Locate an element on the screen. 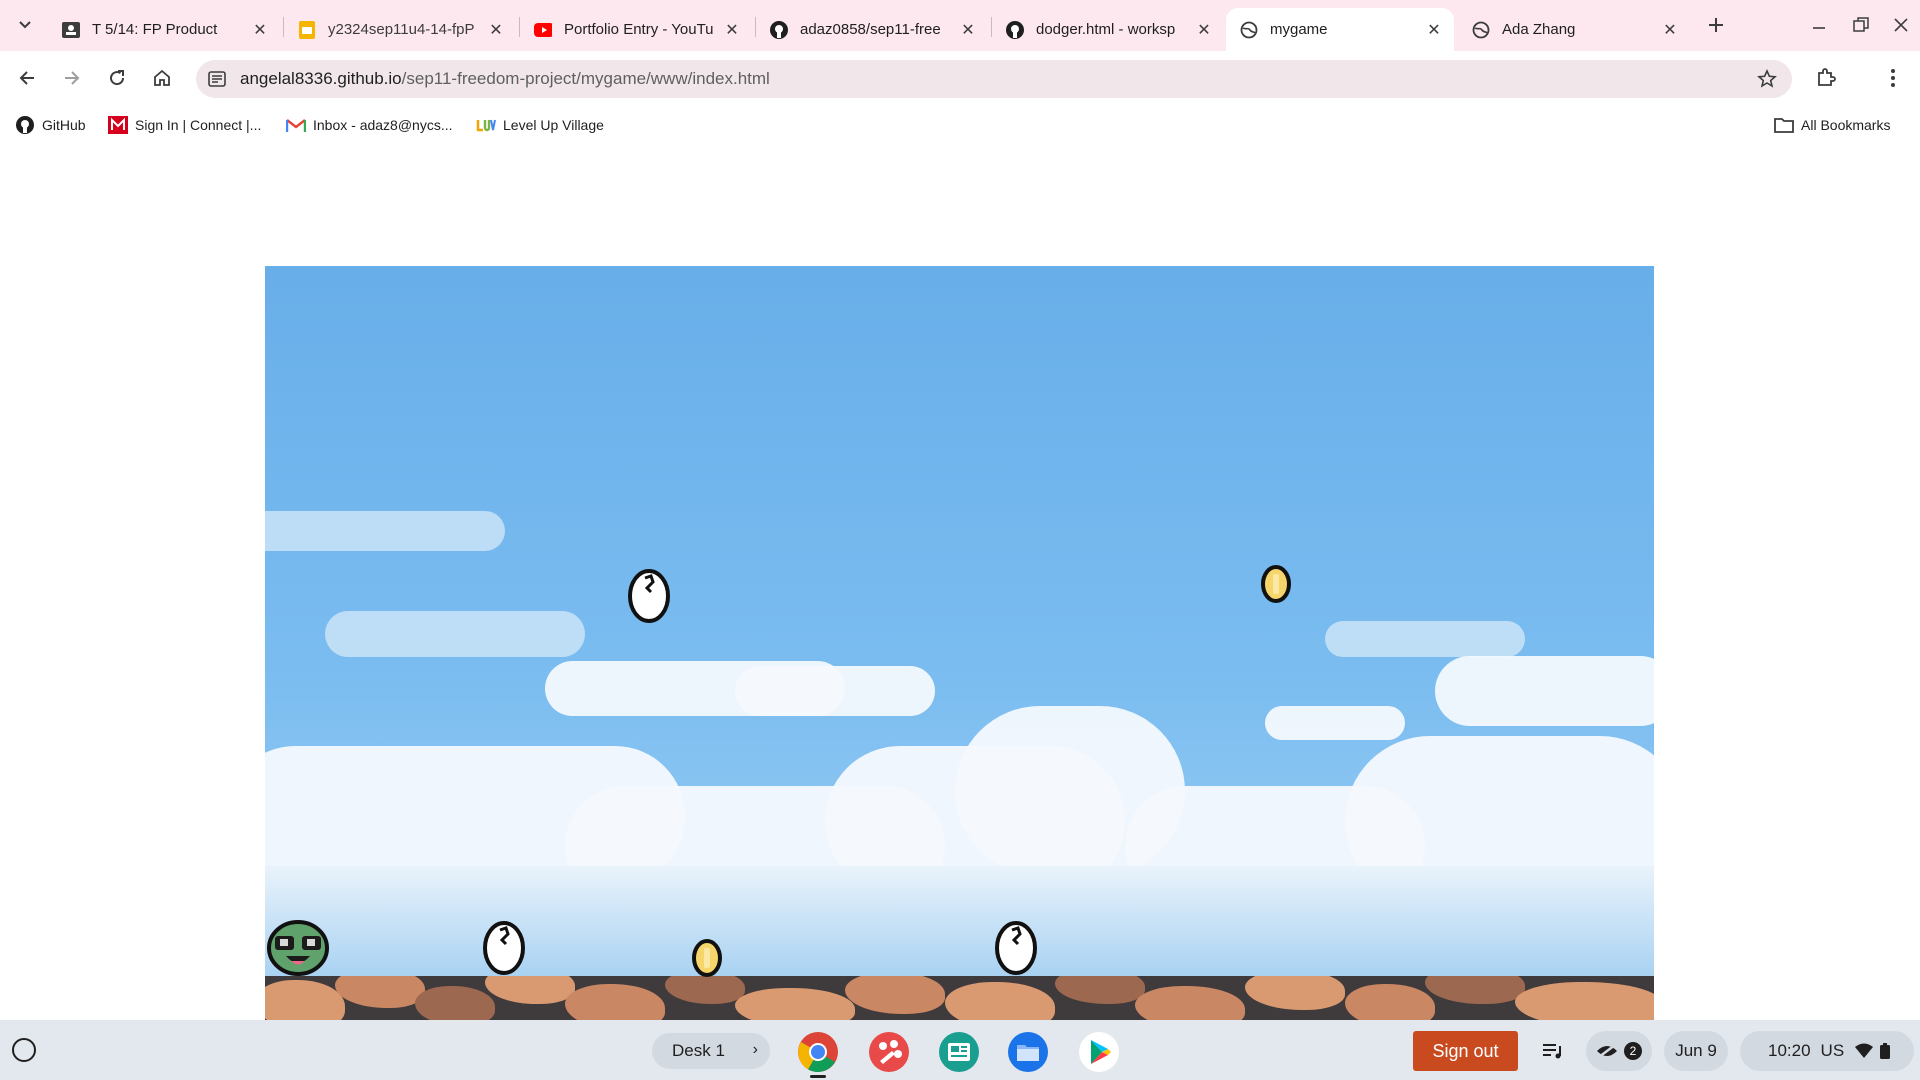 The height and width of the screenshot is (1080, 1920). status-area: 10:20 US is located at coordinates (1827, 1051).